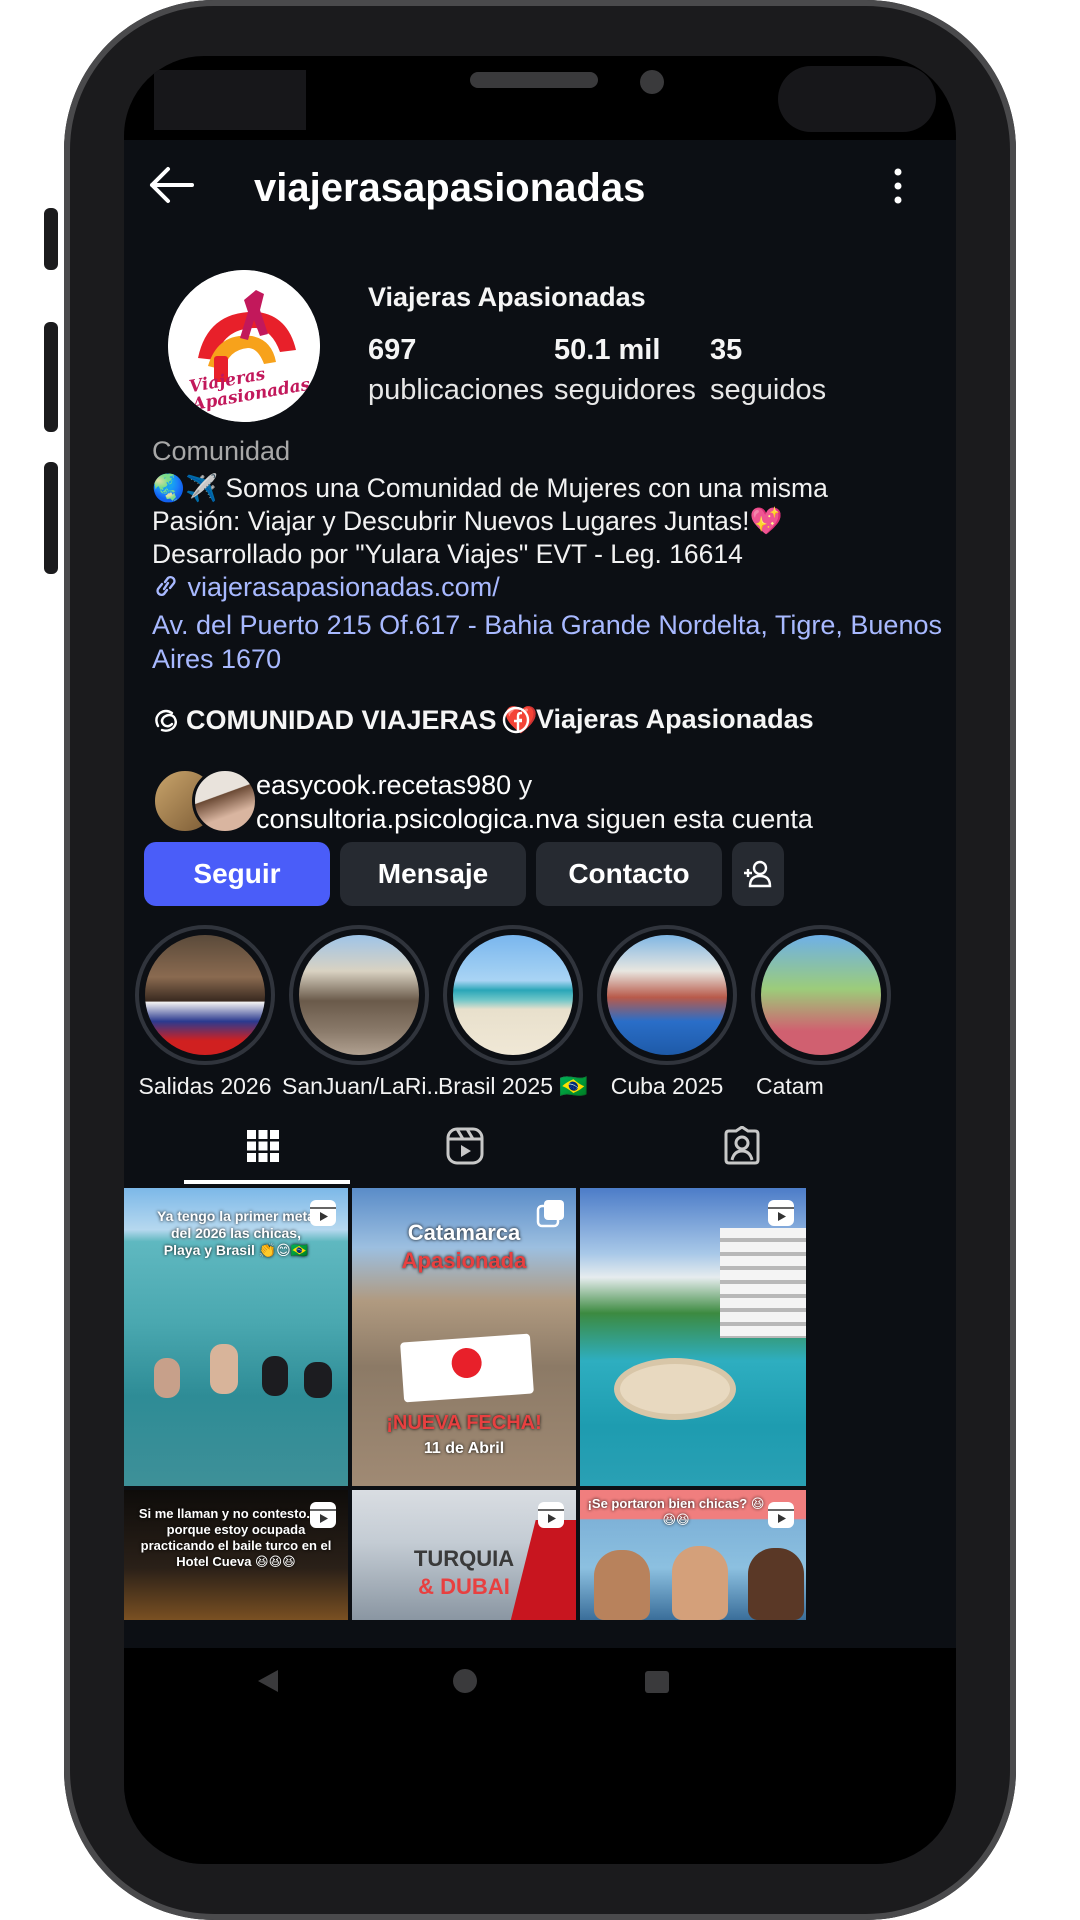 The height and width of the screenshot is (1920, 1080). I want to click on post-thumbnail, so click(693, 1337).